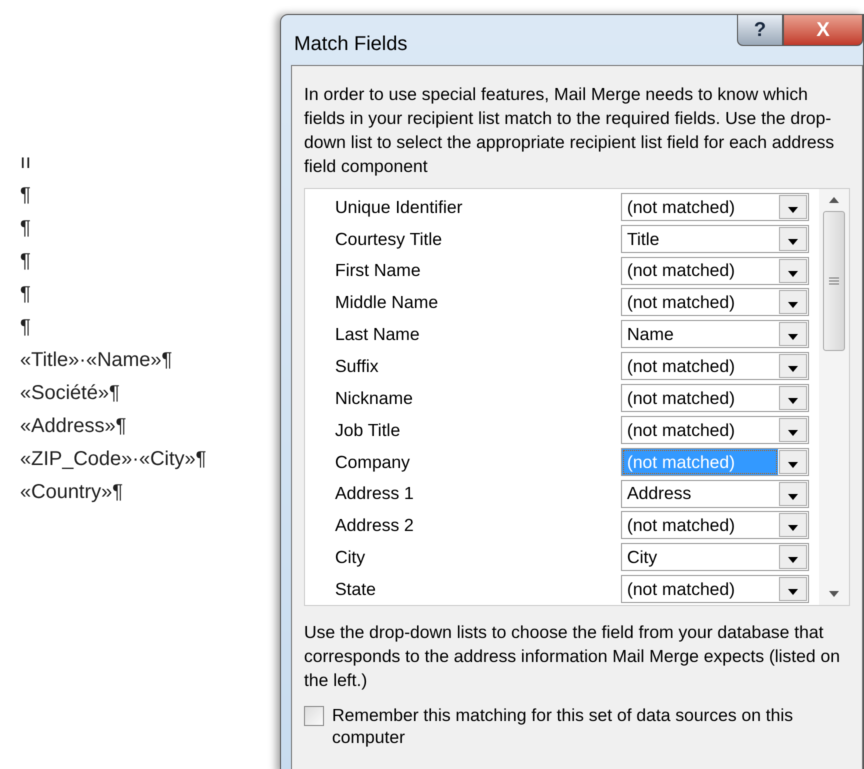 Image resolution: width=864 pixels, height=769 pixels. I want to click on remember-checkbox: Remember this matching for this set of data sources on this computer, so click(577, 726).